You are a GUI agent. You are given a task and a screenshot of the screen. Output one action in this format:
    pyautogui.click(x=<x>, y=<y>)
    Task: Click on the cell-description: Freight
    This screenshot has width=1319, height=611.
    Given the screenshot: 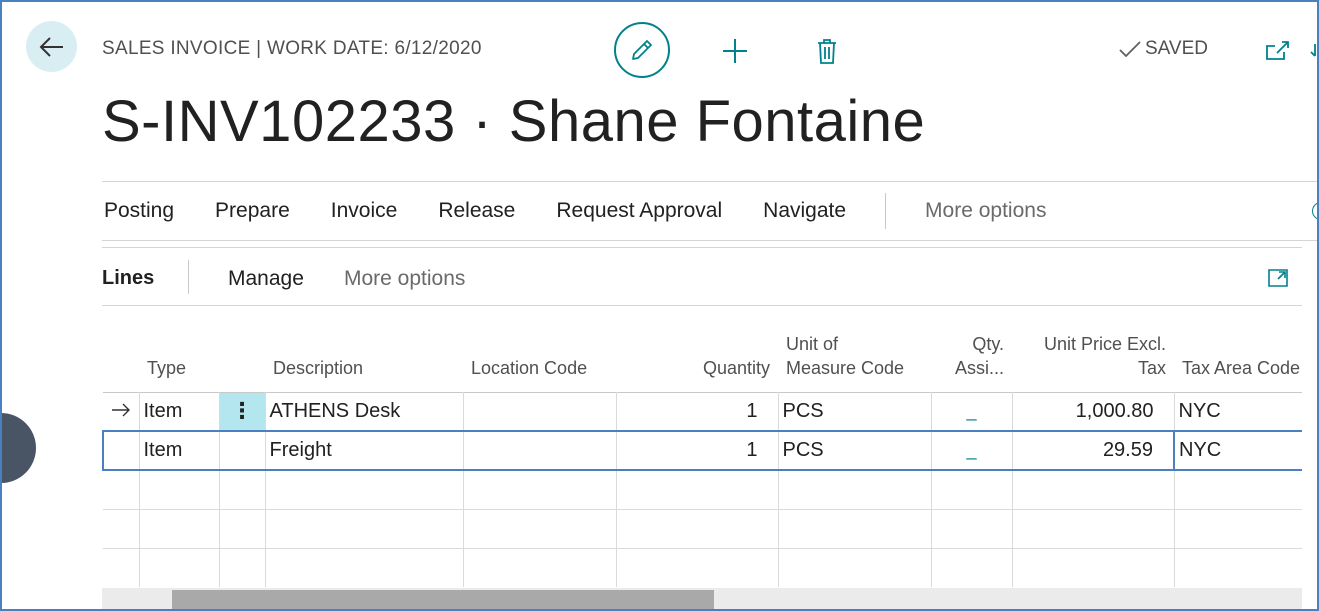 What is the action you would take?
    pyautogui.click(x=364, y=450)
    